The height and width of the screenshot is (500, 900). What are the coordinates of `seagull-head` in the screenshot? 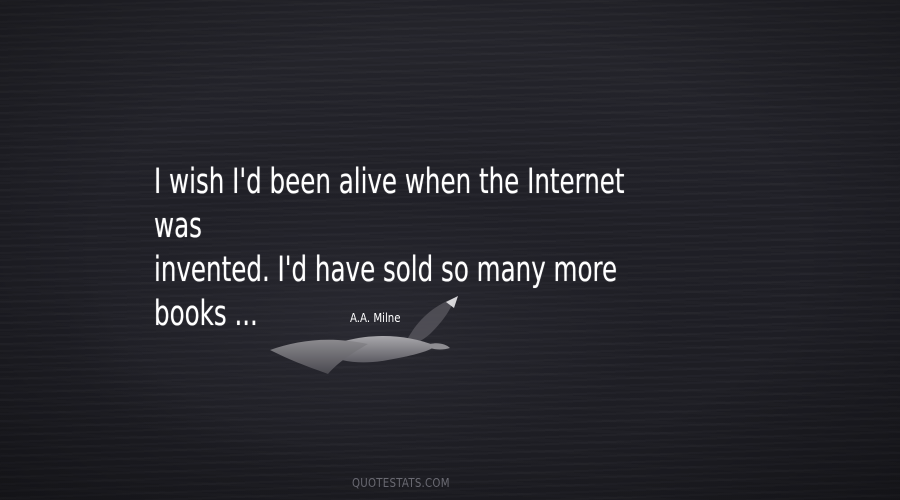 It's located at (440, 346).